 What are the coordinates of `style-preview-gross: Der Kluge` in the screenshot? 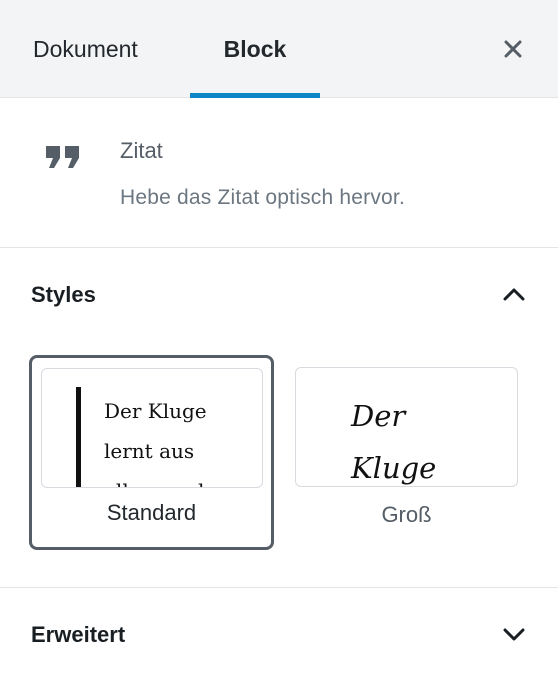 It's located at (406, 427).